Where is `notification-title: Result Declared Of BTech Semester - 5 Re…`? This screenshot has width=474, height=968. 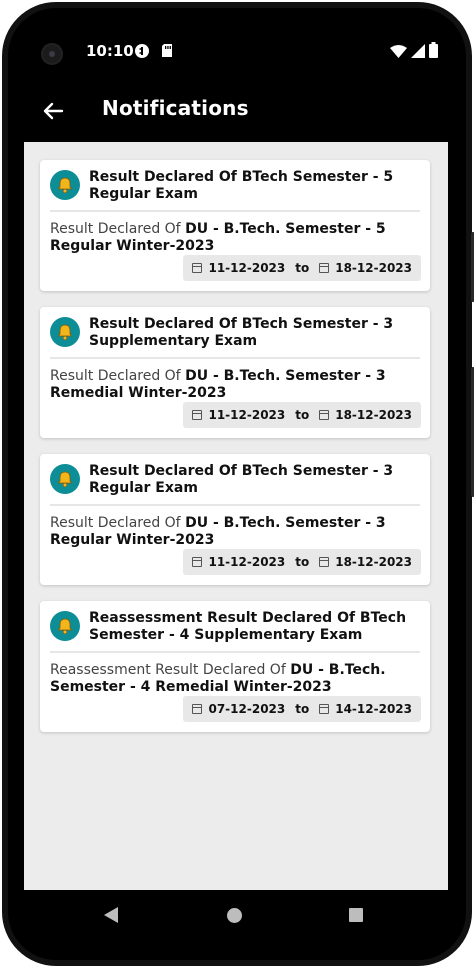 notification-title: Result Declared Of BTech Semester - 5 Re… is located at coordinates (241, 185).